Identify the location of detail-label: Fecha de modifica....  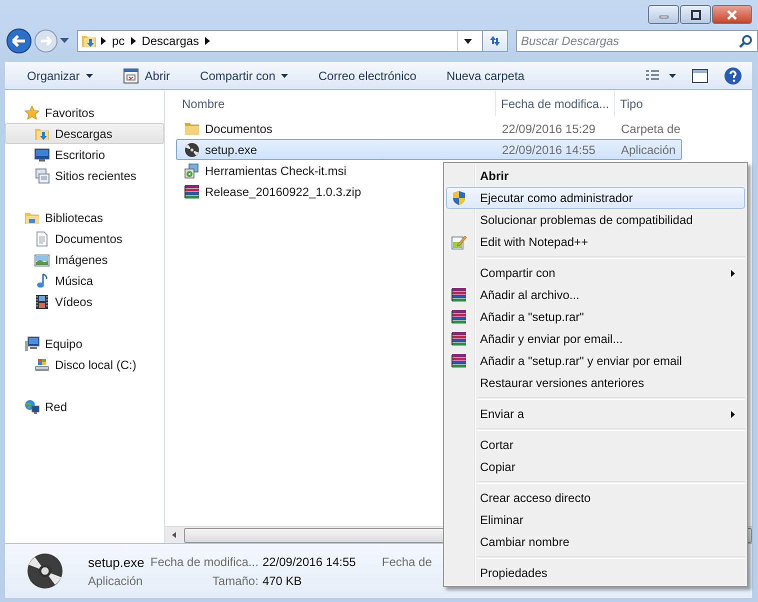
(204, 562).